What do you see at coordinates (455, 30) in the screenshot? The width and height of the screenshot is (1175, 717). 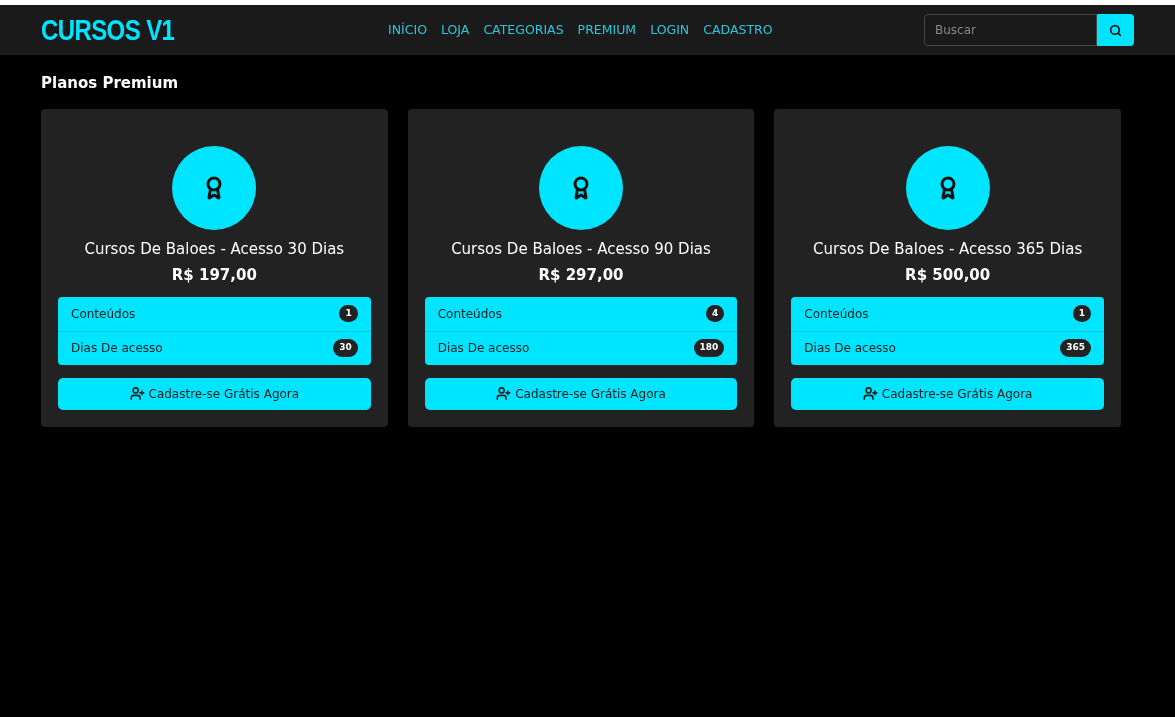 I see `nav-link: LOJA` at bounding box center [455, 30].